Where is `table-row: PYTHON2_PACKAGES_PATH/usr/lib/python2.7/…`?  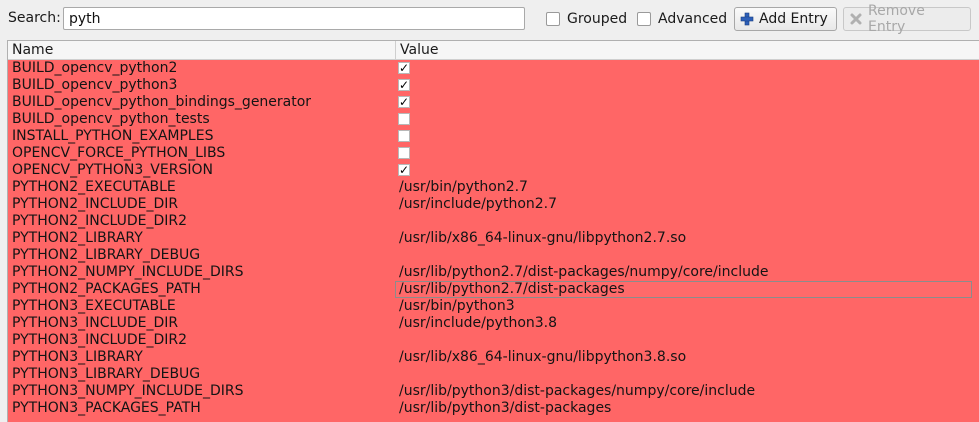 table-row: PYTHON2_PACKAGES_PATH/usr/lib/python2.7/… is located at coordinates (493, 289).